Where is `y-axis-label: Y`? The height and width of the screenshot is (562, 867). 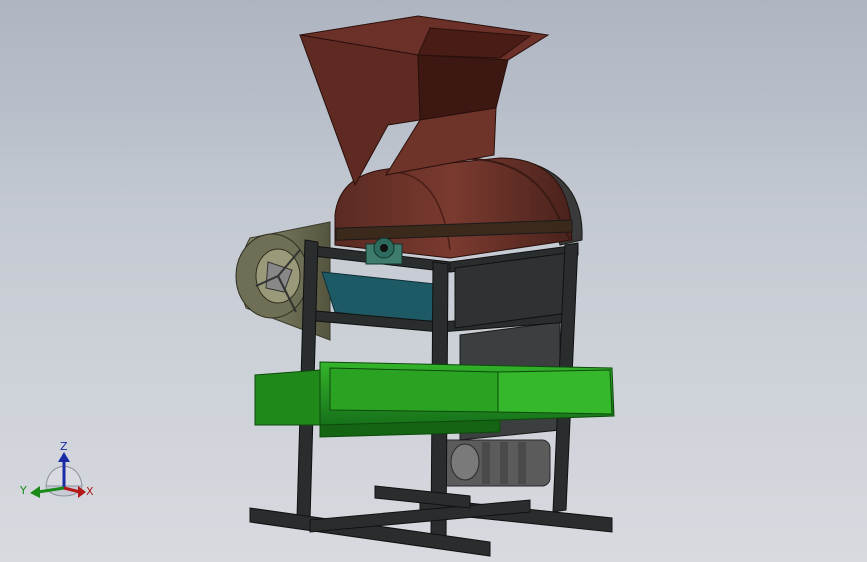
y-axis-label: Y is located at coordinates (23, 490).